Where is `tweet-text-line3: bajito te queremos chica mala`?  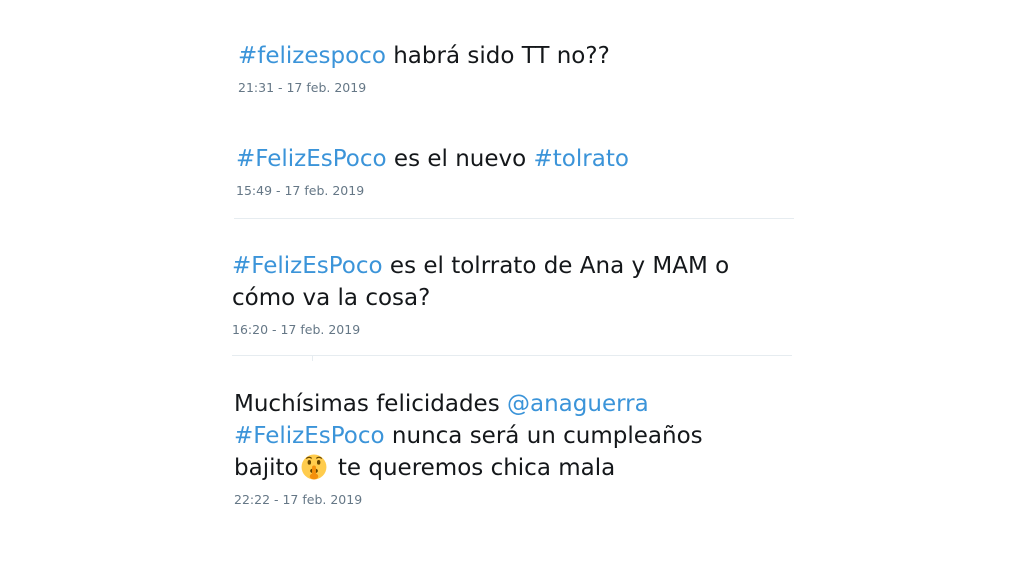 tweet-text-line3: bajito te queremos chica mala is located at coordinates (468, 468).